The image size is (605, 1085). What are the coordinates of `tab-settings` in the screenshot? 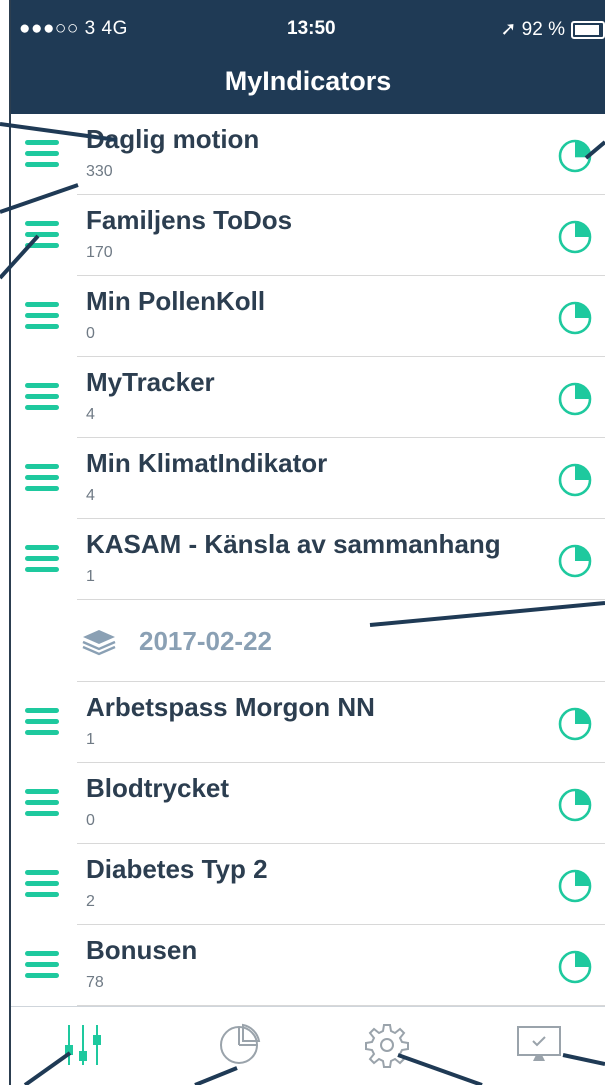 It's located at (387, 1045).